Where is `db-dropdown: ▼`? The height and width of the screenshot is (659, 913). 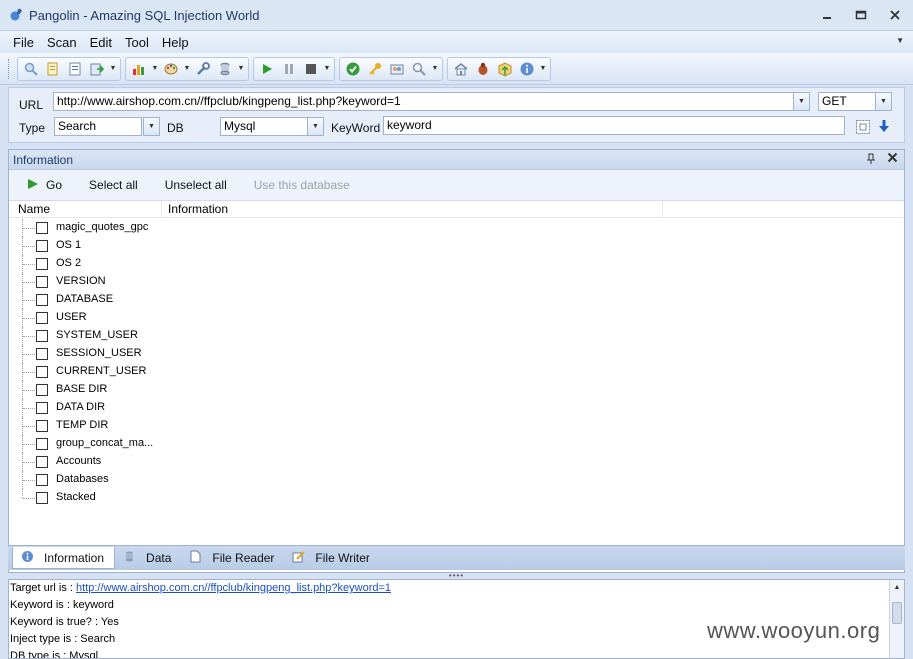 db-dropdown: ▼ is located at coordinates (315, 126).